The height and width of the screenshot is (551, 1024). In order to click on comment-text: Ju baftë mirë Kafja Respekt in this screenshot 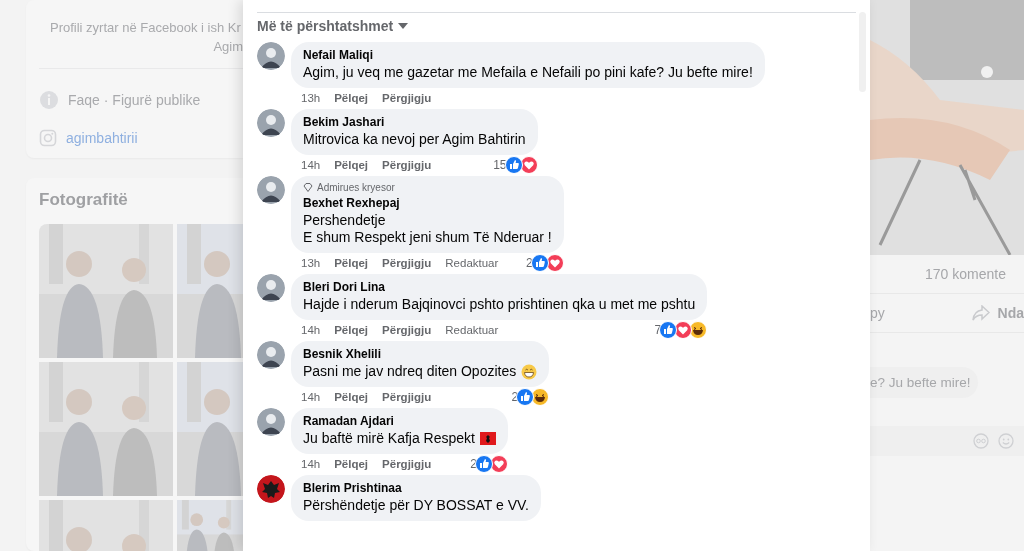, I will do `click(389, 438)`.